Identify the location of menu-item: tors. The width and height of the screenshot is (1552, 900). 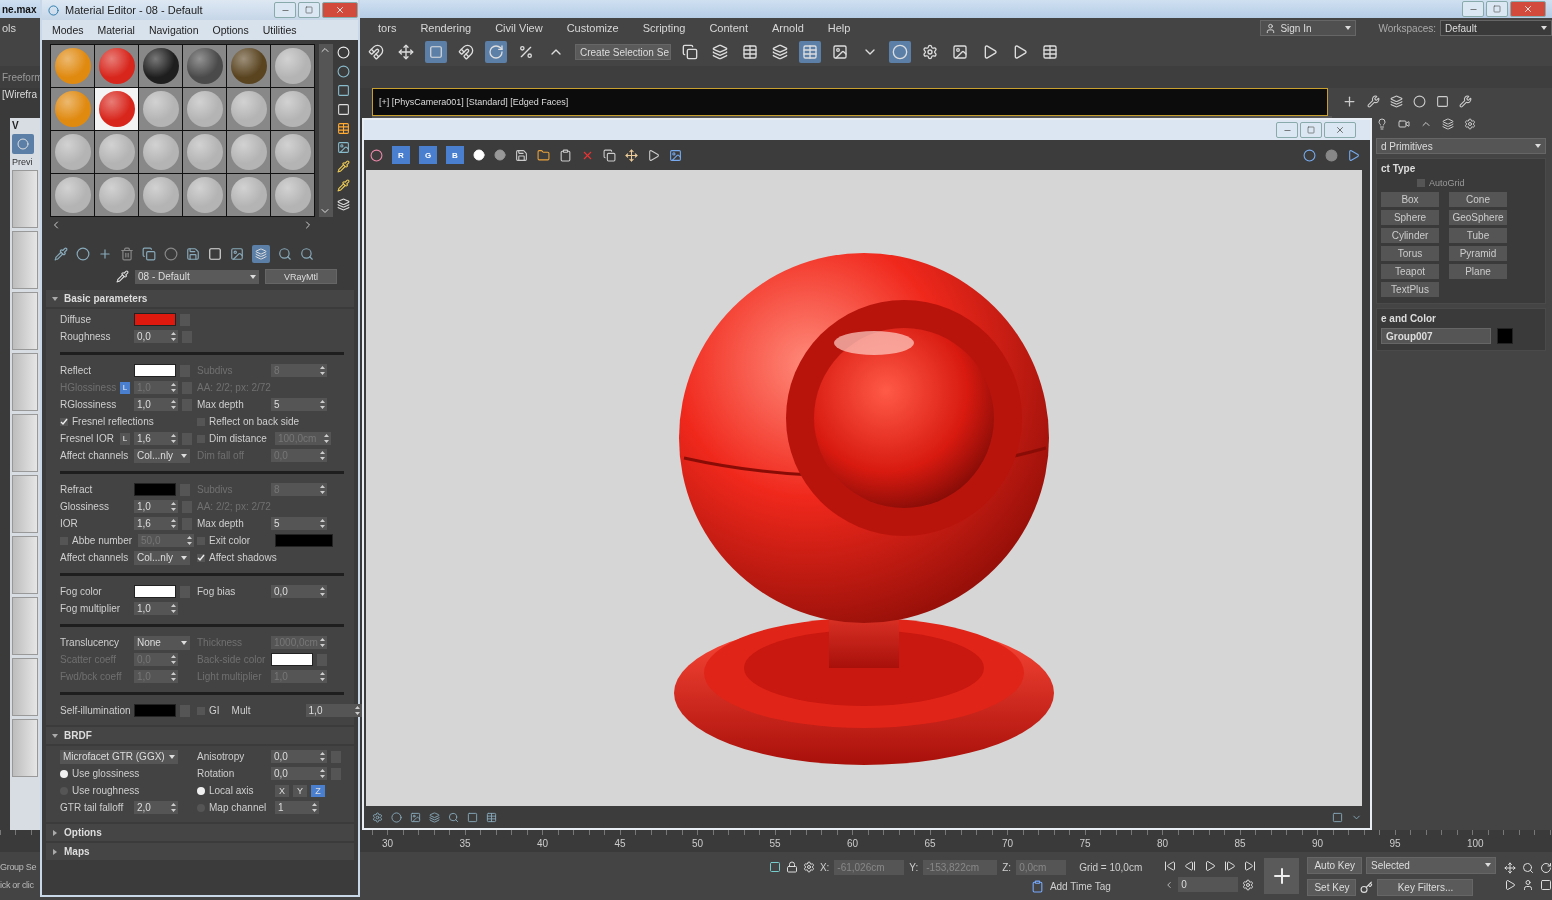
(387, 28).